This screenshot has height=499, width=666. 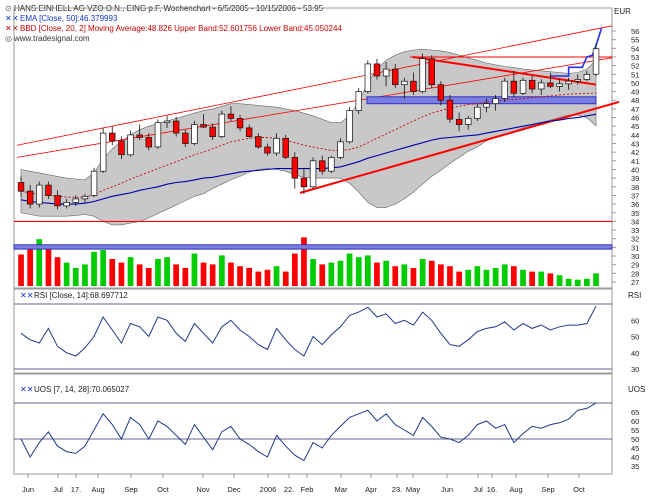 What do you see at coordinates (635, 448) in the screenshot?
I see `uos-y-tick-label: 45` at bounding box center [635, 448].